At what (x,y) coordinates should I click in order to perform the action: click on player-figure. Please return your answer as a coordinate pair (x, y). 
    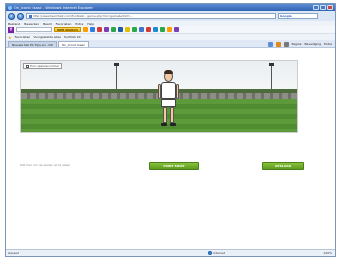
    Looking at the image, I should click on (168, 100).